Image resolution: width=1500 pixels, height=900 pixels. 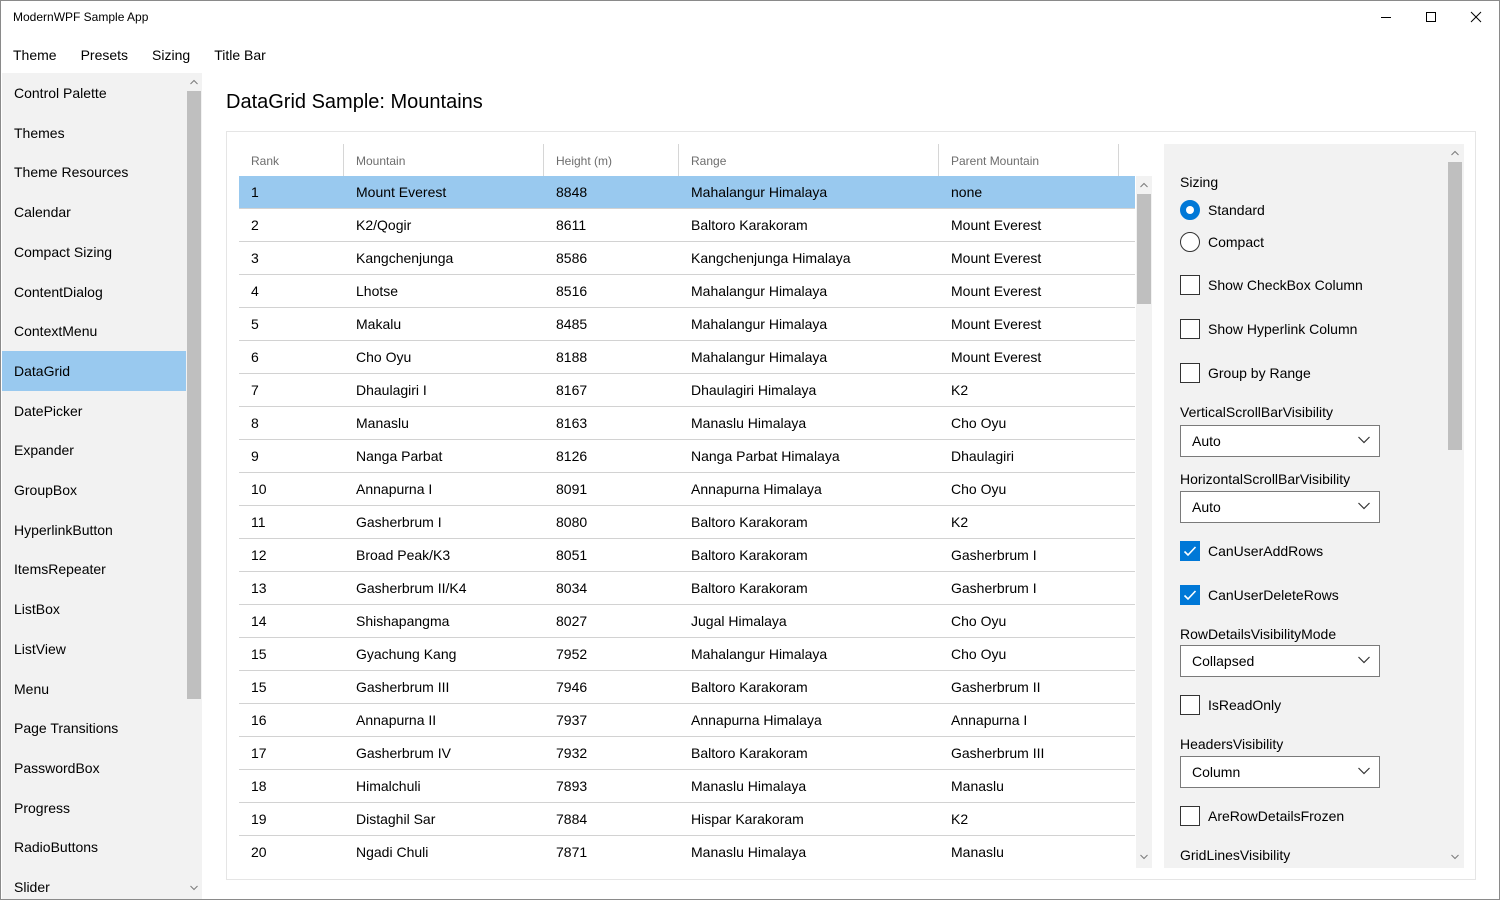 I want to click on cell-mountain: Dhaulagiri I, so click(x=443, y=390).